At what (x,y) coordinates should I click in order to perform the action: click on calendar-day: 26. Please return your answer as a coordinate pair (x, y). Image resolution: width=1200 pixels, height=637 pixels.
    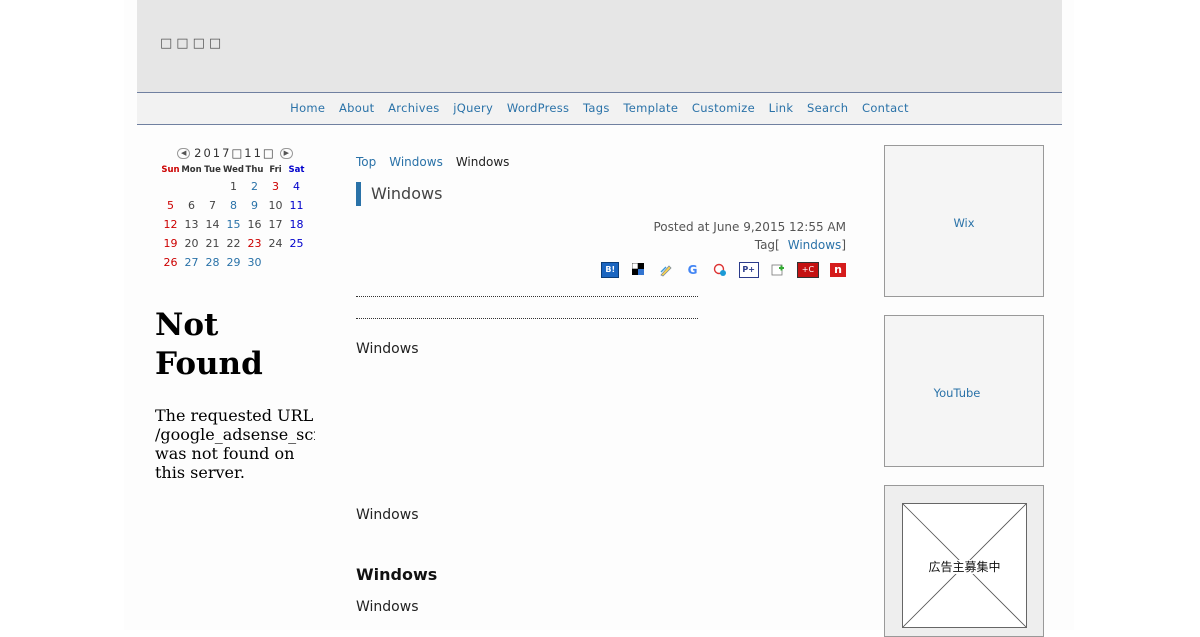
    Looking at the image, I should click on (170, 262).